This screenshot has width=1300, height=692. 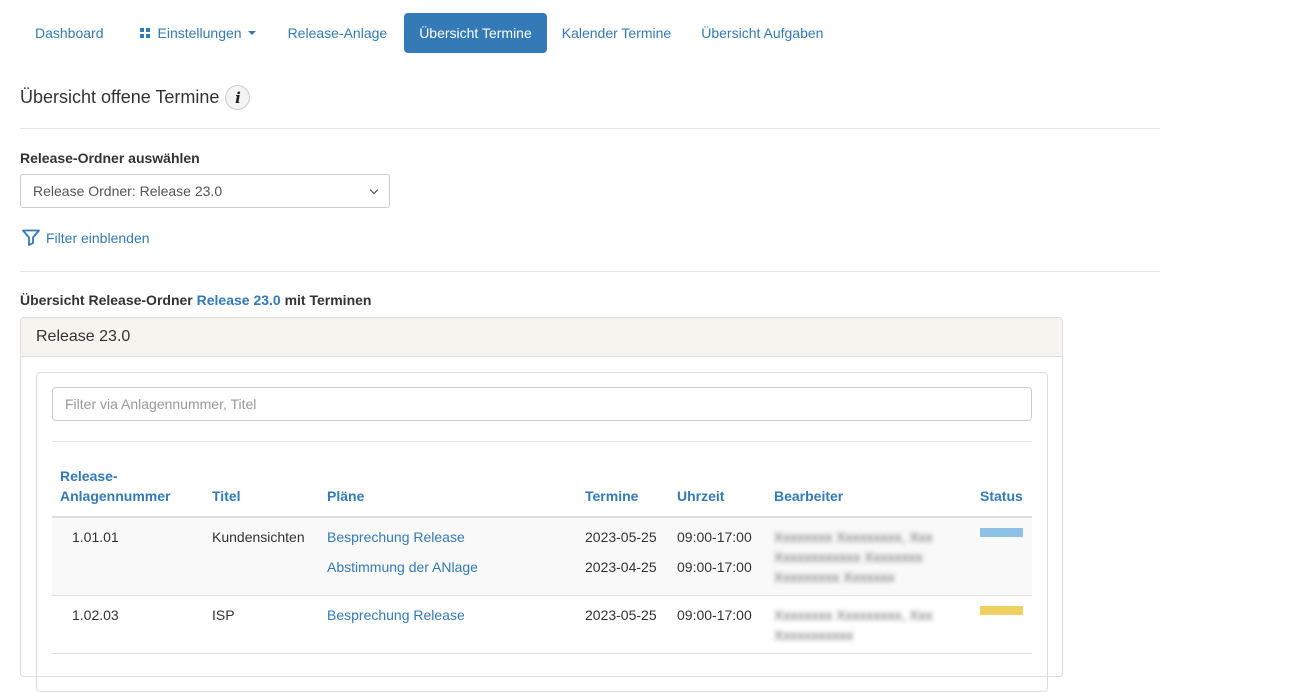 What do you see at coordinates (616, 33) in the screenshot?
I see `nav-kalender-termine: Kalender Termine` at bounding box center [616, 33].